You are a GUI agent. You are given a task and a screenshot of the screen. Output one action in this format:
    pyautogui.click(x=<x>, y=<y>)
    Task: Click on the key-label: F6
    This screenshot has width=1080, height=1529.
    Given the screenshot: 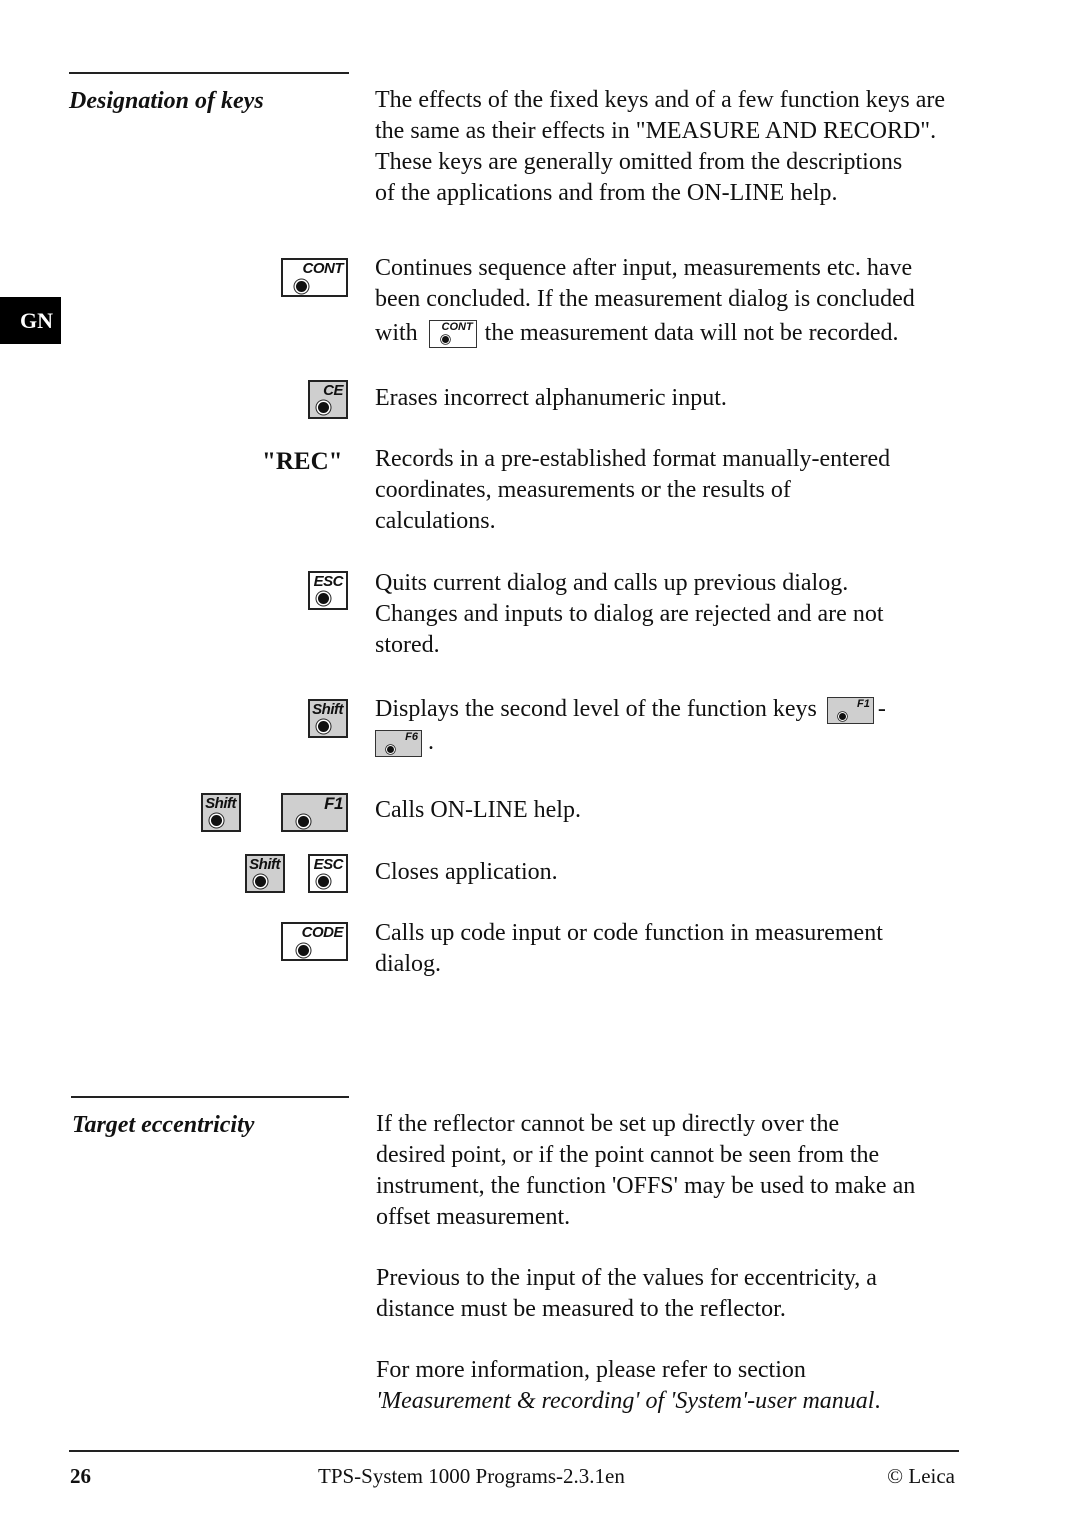 What is the action you would take?
    pyautogui.click(x=411, y=736)
    